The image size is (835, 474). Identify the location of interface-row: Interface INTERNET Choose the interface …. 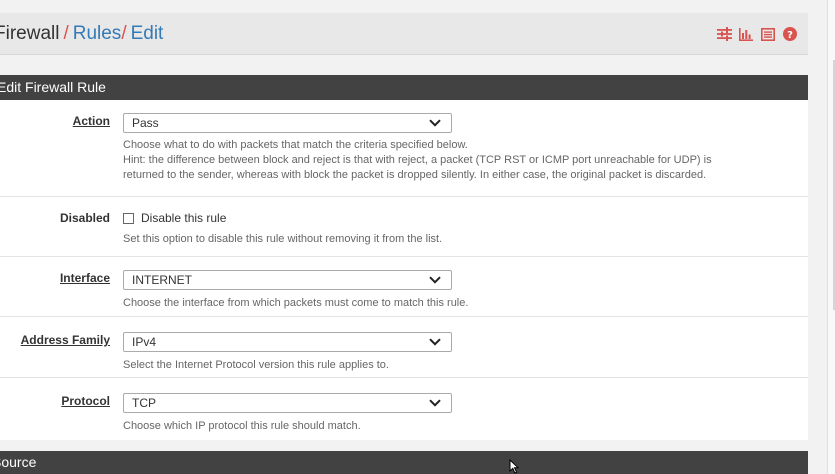
(404, 287).